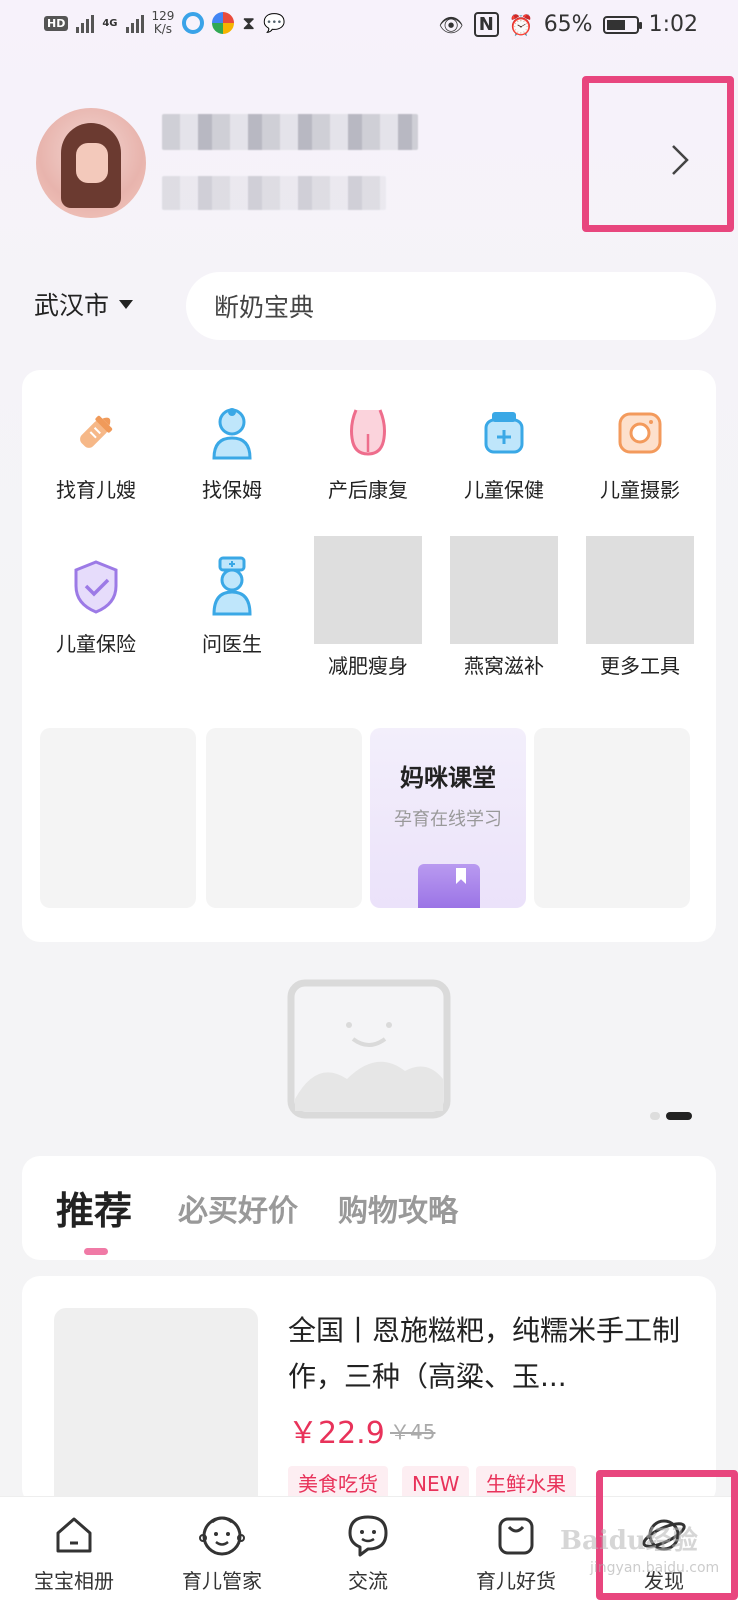 The width and height of the screenshot is (738, 1600). What do you see at coordinates (126, 304) in the screenshot?
I see `dropdown-icon` at bounding box center [126, 304].